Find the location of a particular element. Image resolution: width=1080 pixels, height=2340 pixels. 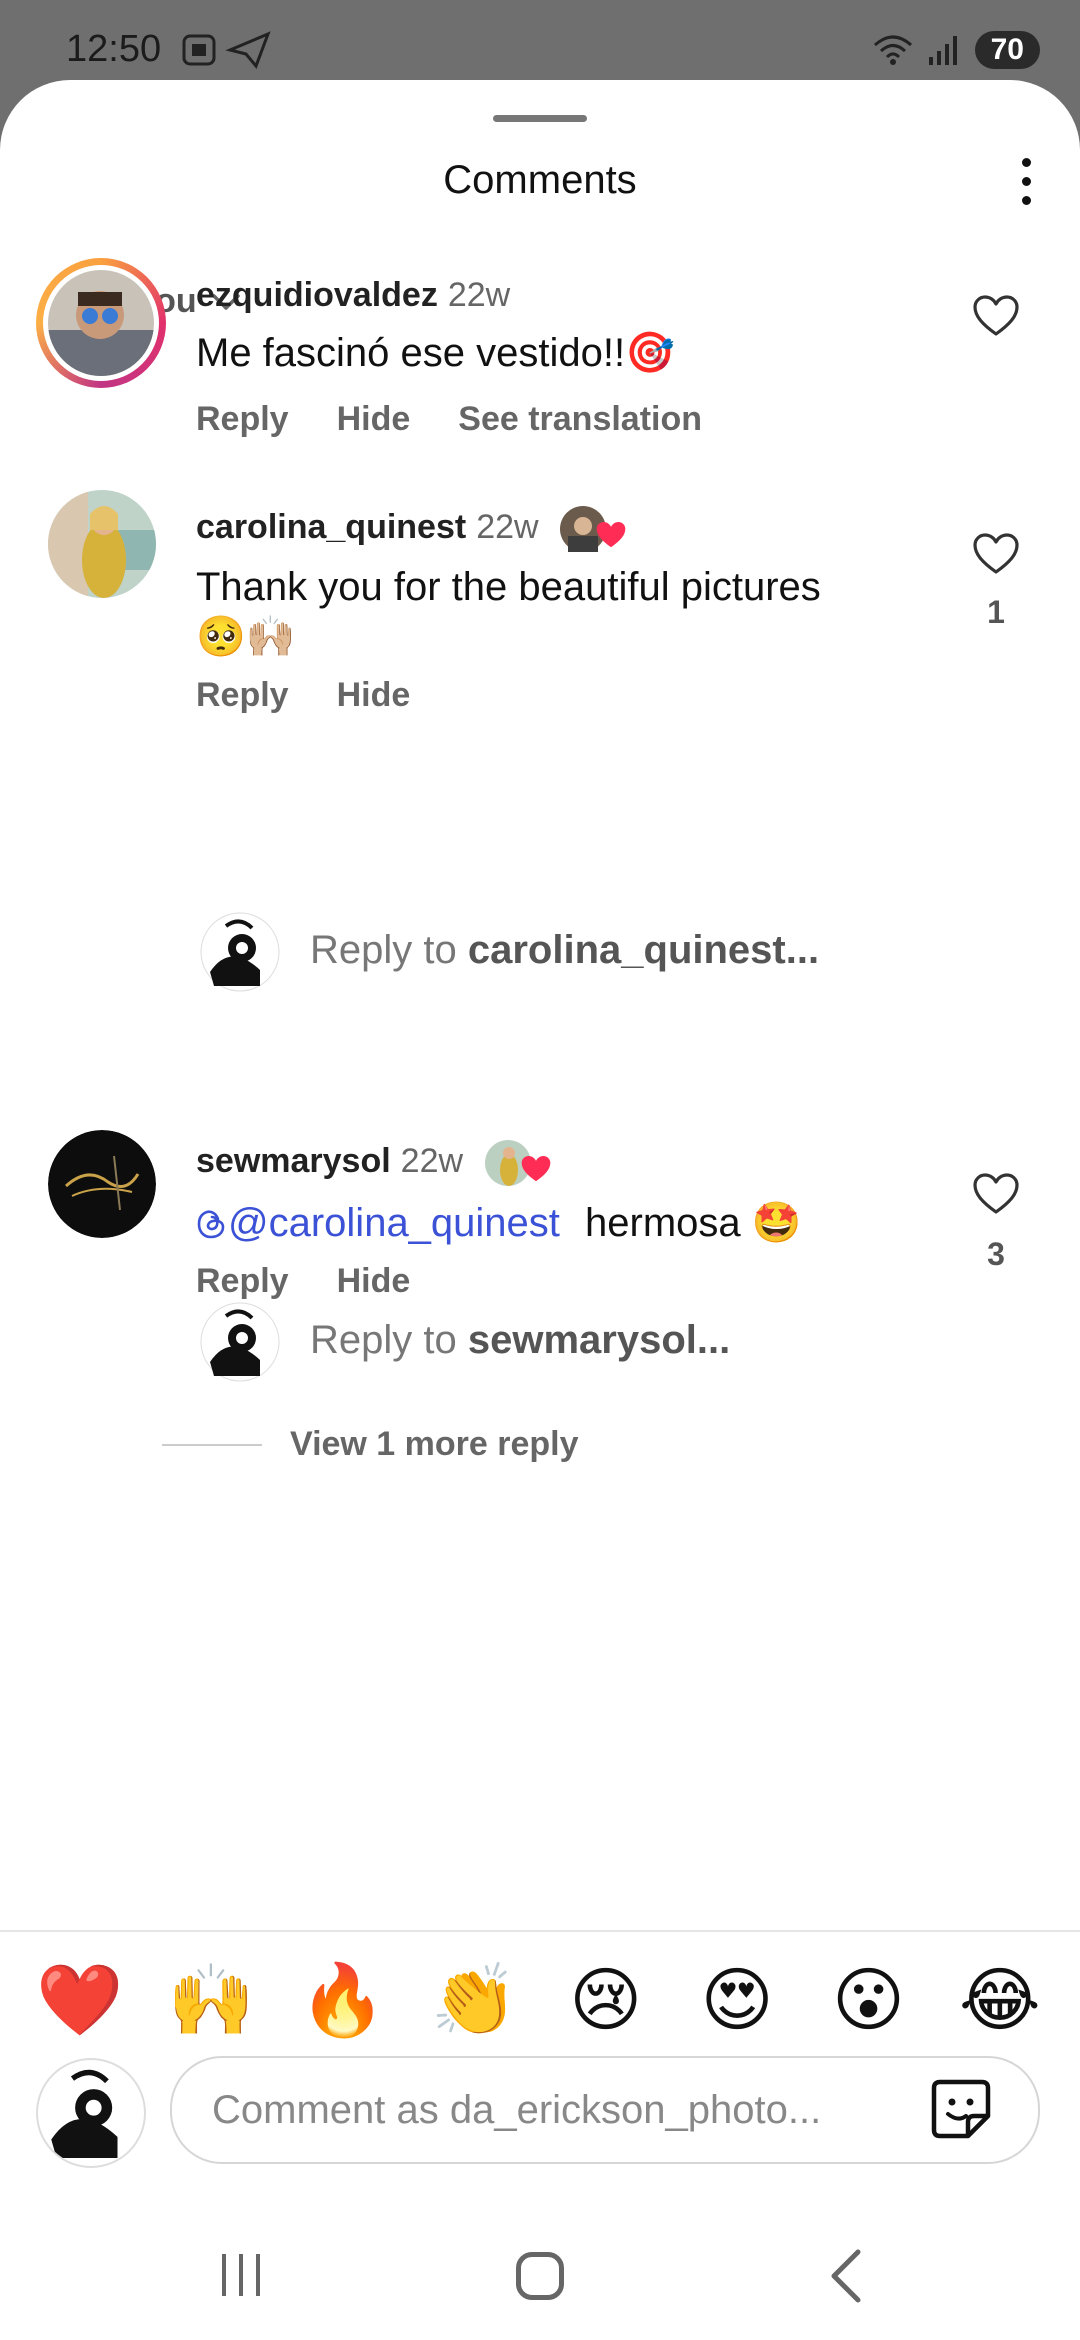

comment-username: sewmarysol 22w is located at coordinates (374, 1163).